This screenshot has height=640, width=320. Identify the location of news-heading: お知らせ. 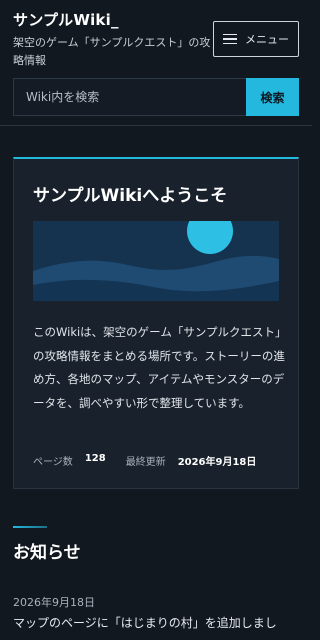
(47, 553).